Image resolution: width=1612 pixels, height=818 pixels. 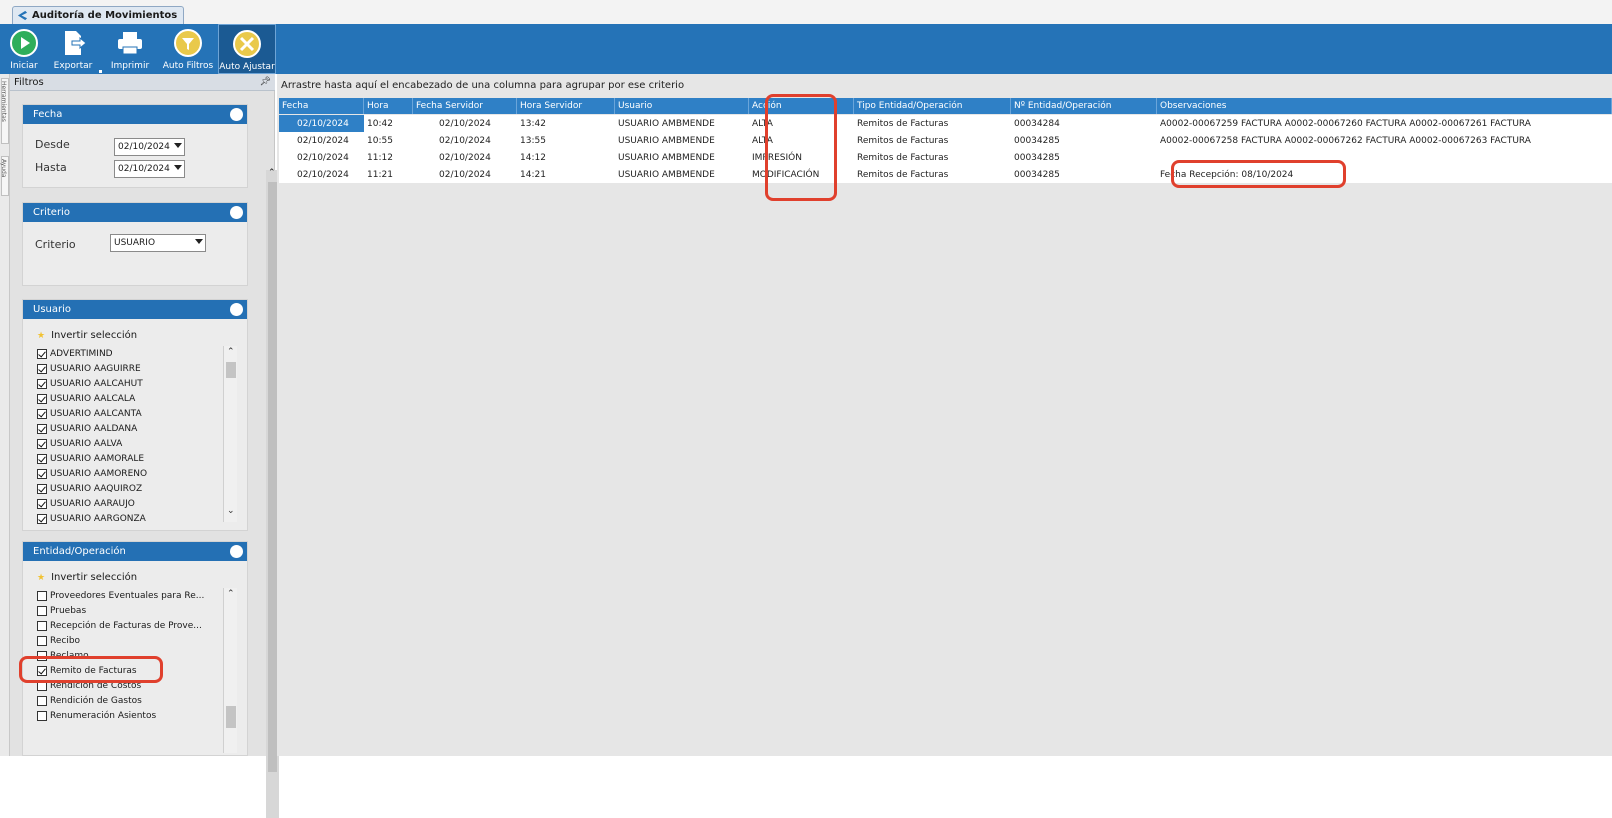 What do you see at coordinates (135, 114) in the screenshot?
I see `fecha-group-header: Fecha` at bounding box center [135, 114].